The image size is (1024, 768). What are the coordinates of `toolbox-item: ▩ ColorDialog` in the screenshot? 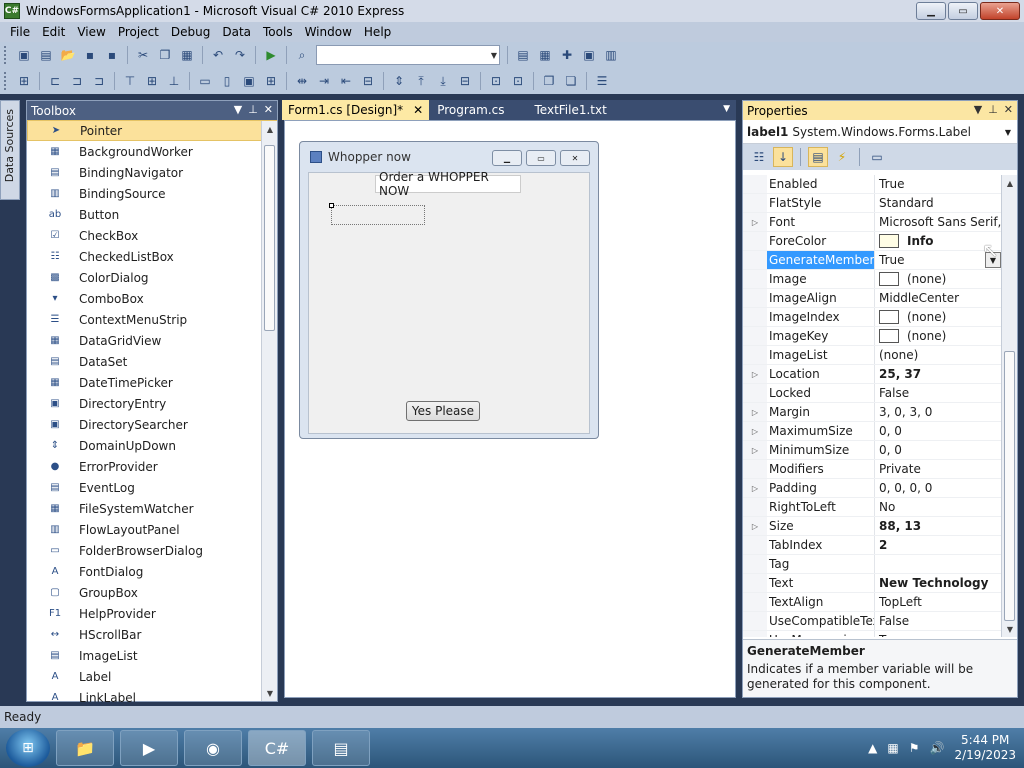 It's located at (152, 277).